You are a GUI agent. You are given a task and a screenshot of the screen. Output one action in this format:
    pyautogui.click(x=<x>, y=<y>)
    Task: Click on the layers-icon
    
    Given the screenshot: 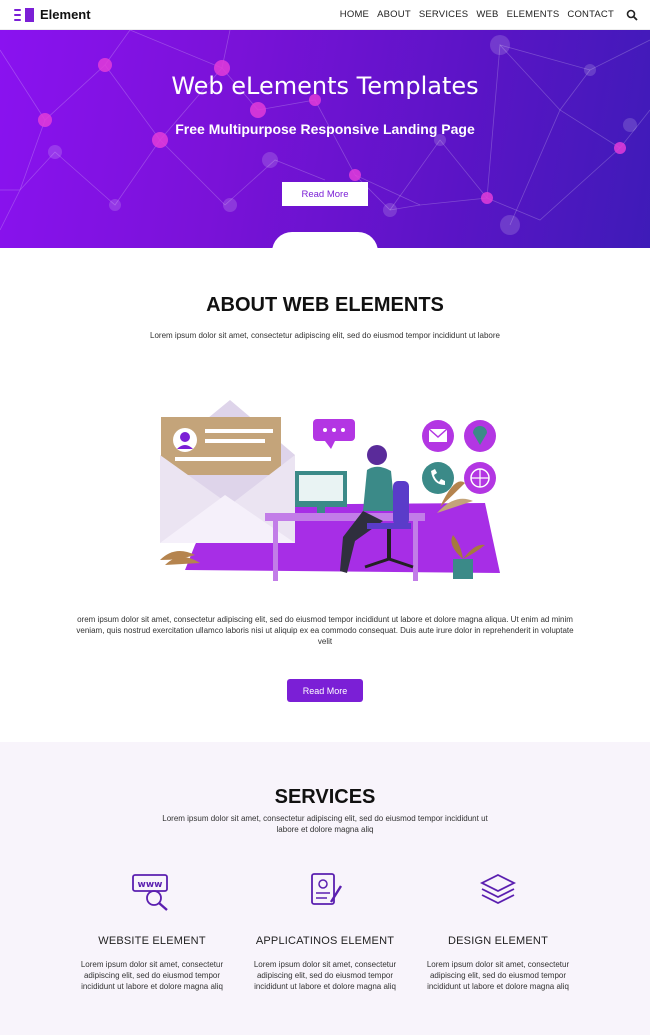 What is the action you would take?
    pyautogui.click(x=498, y=889)
    